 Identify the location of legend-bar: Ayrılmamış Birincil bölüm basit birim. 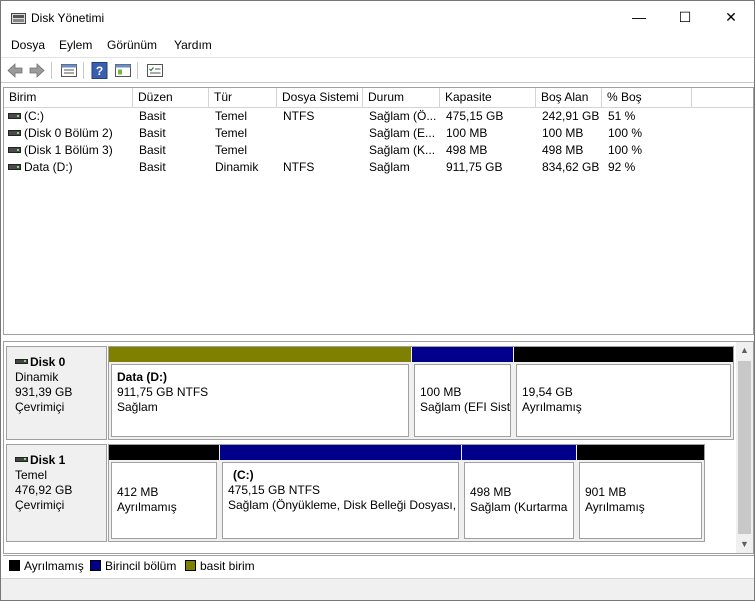
(378, 565).